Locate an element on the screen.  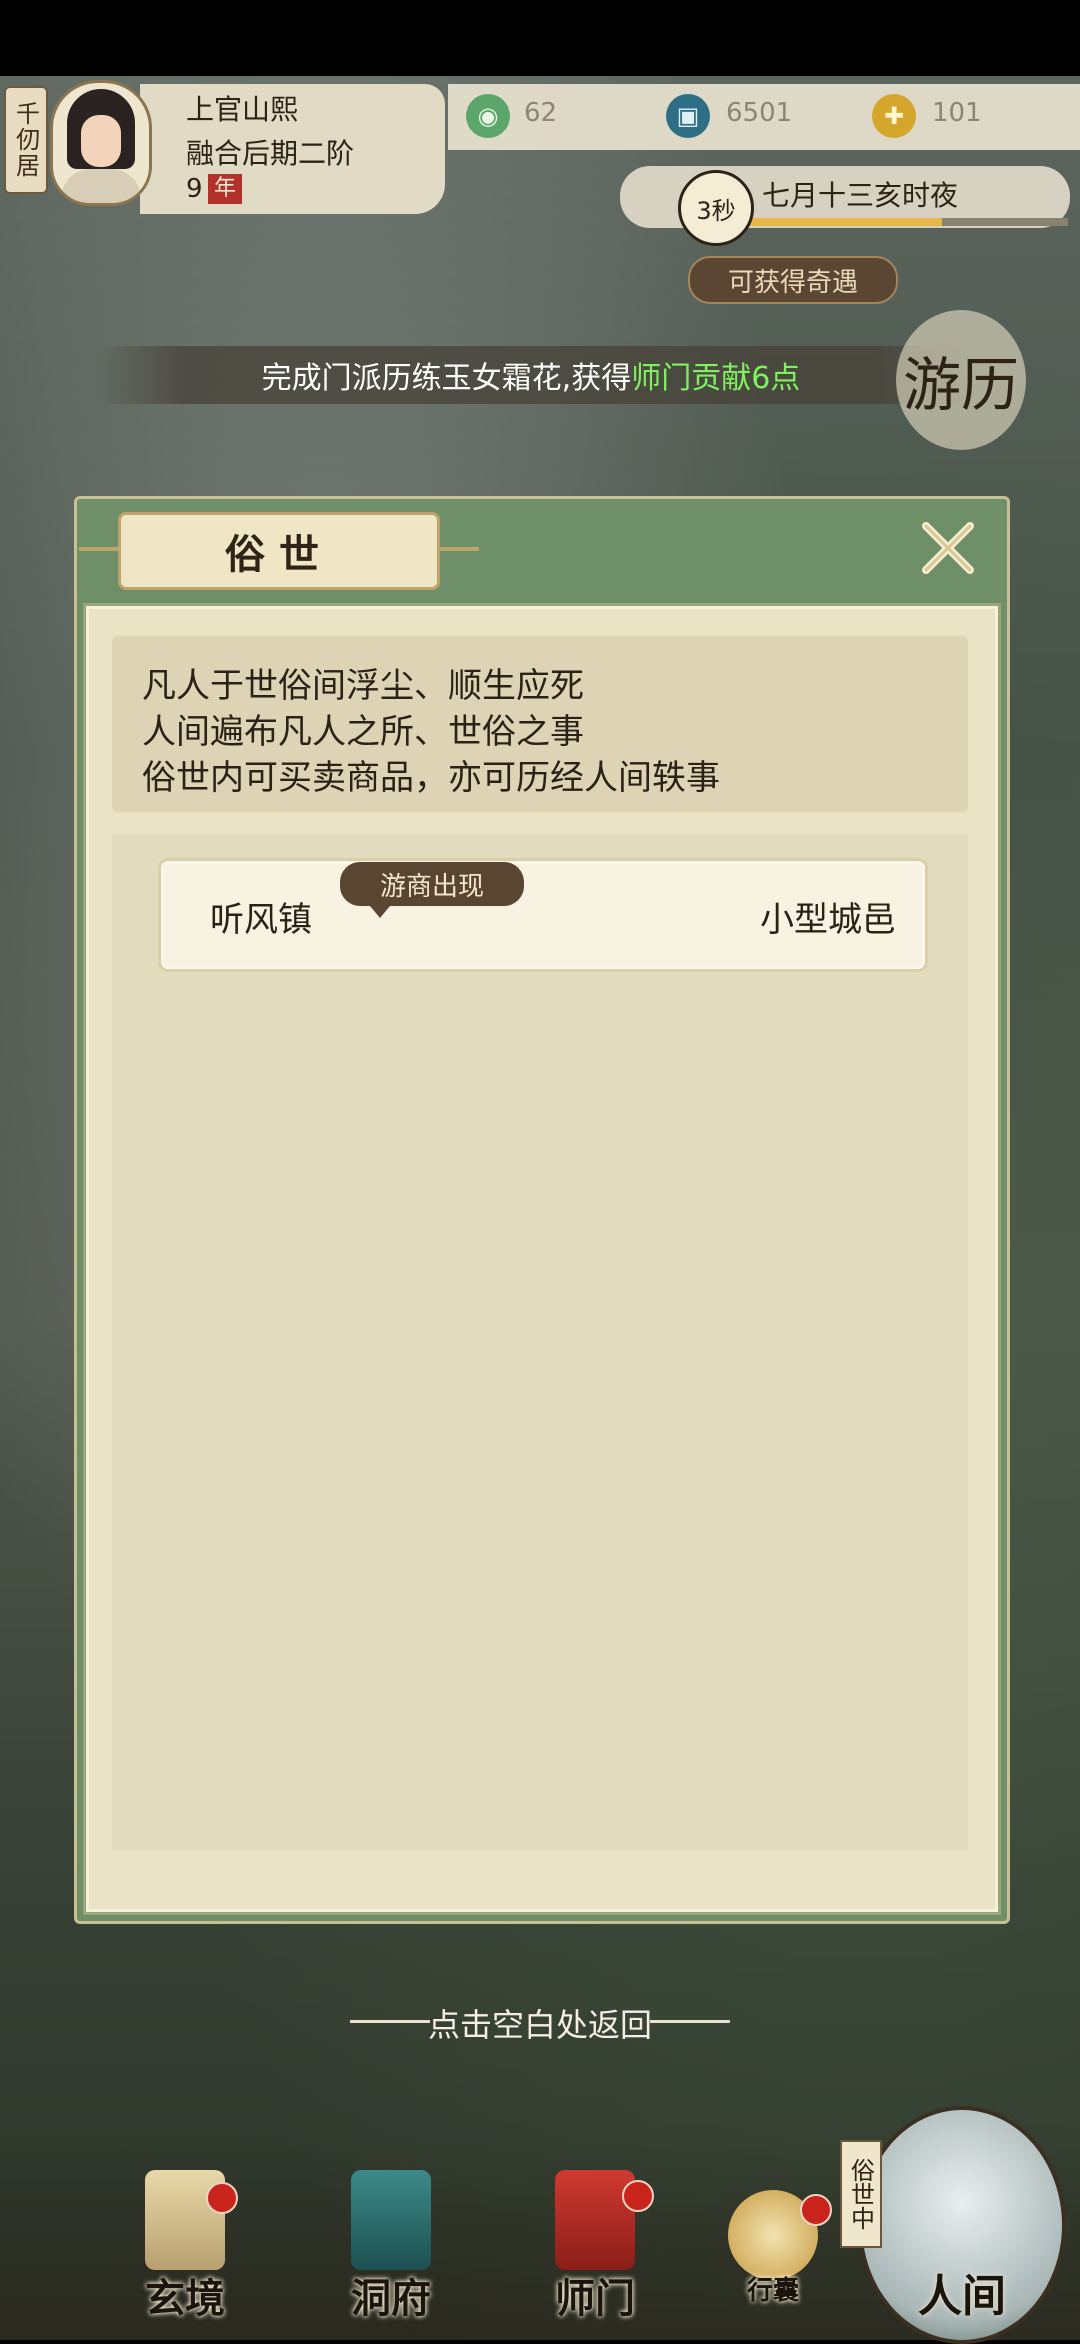
description-line: 俗世内可买卖商品，亦可历经人间轶事 is located at coordinates (431, 778).